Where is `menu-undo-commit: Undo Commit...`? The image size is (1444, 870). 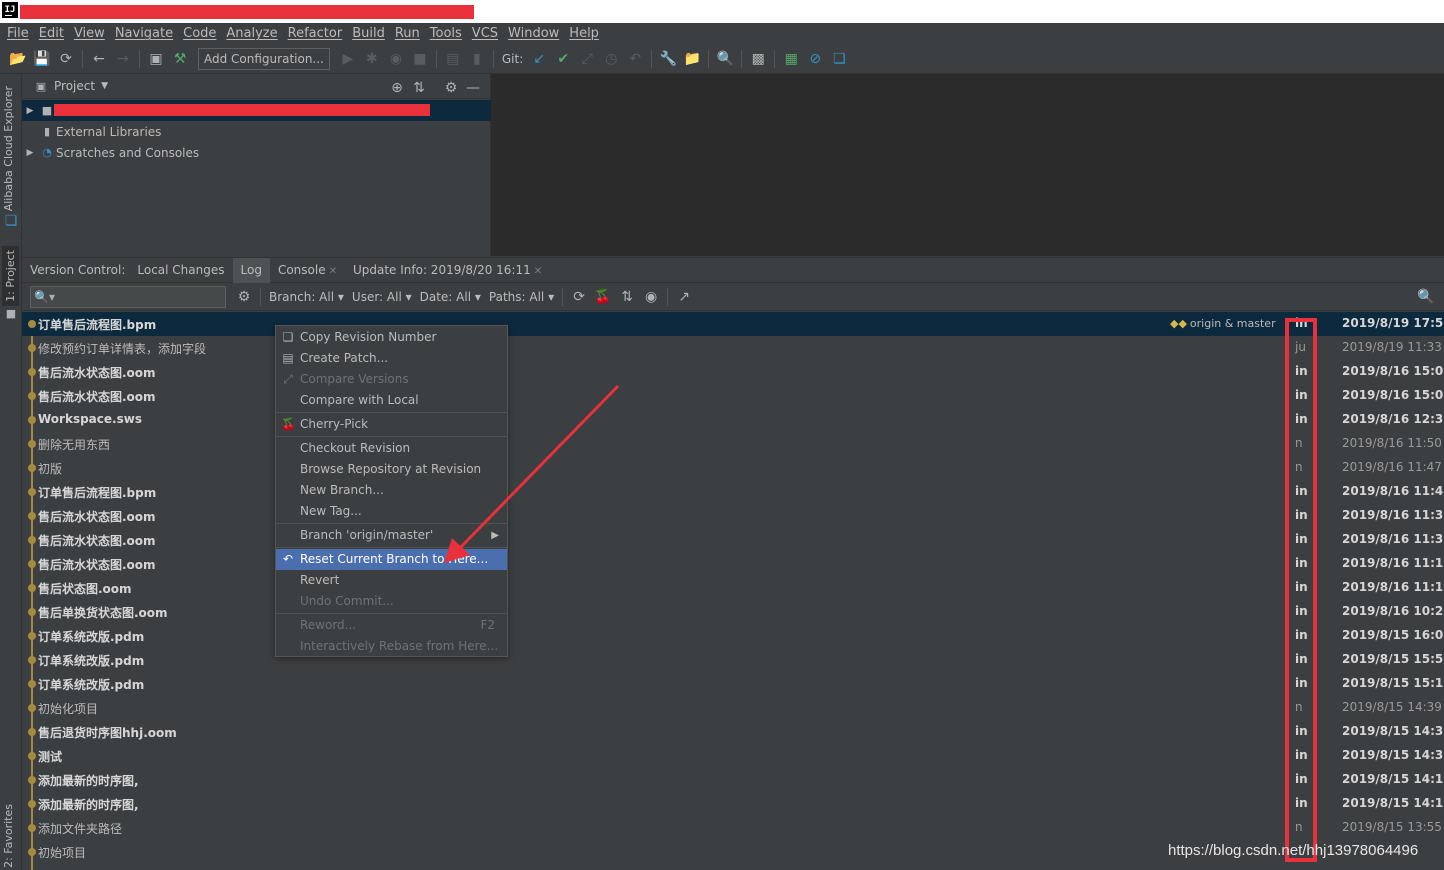
menu-undo-commit: Undo Commit... is located at coordinates (391, 601).